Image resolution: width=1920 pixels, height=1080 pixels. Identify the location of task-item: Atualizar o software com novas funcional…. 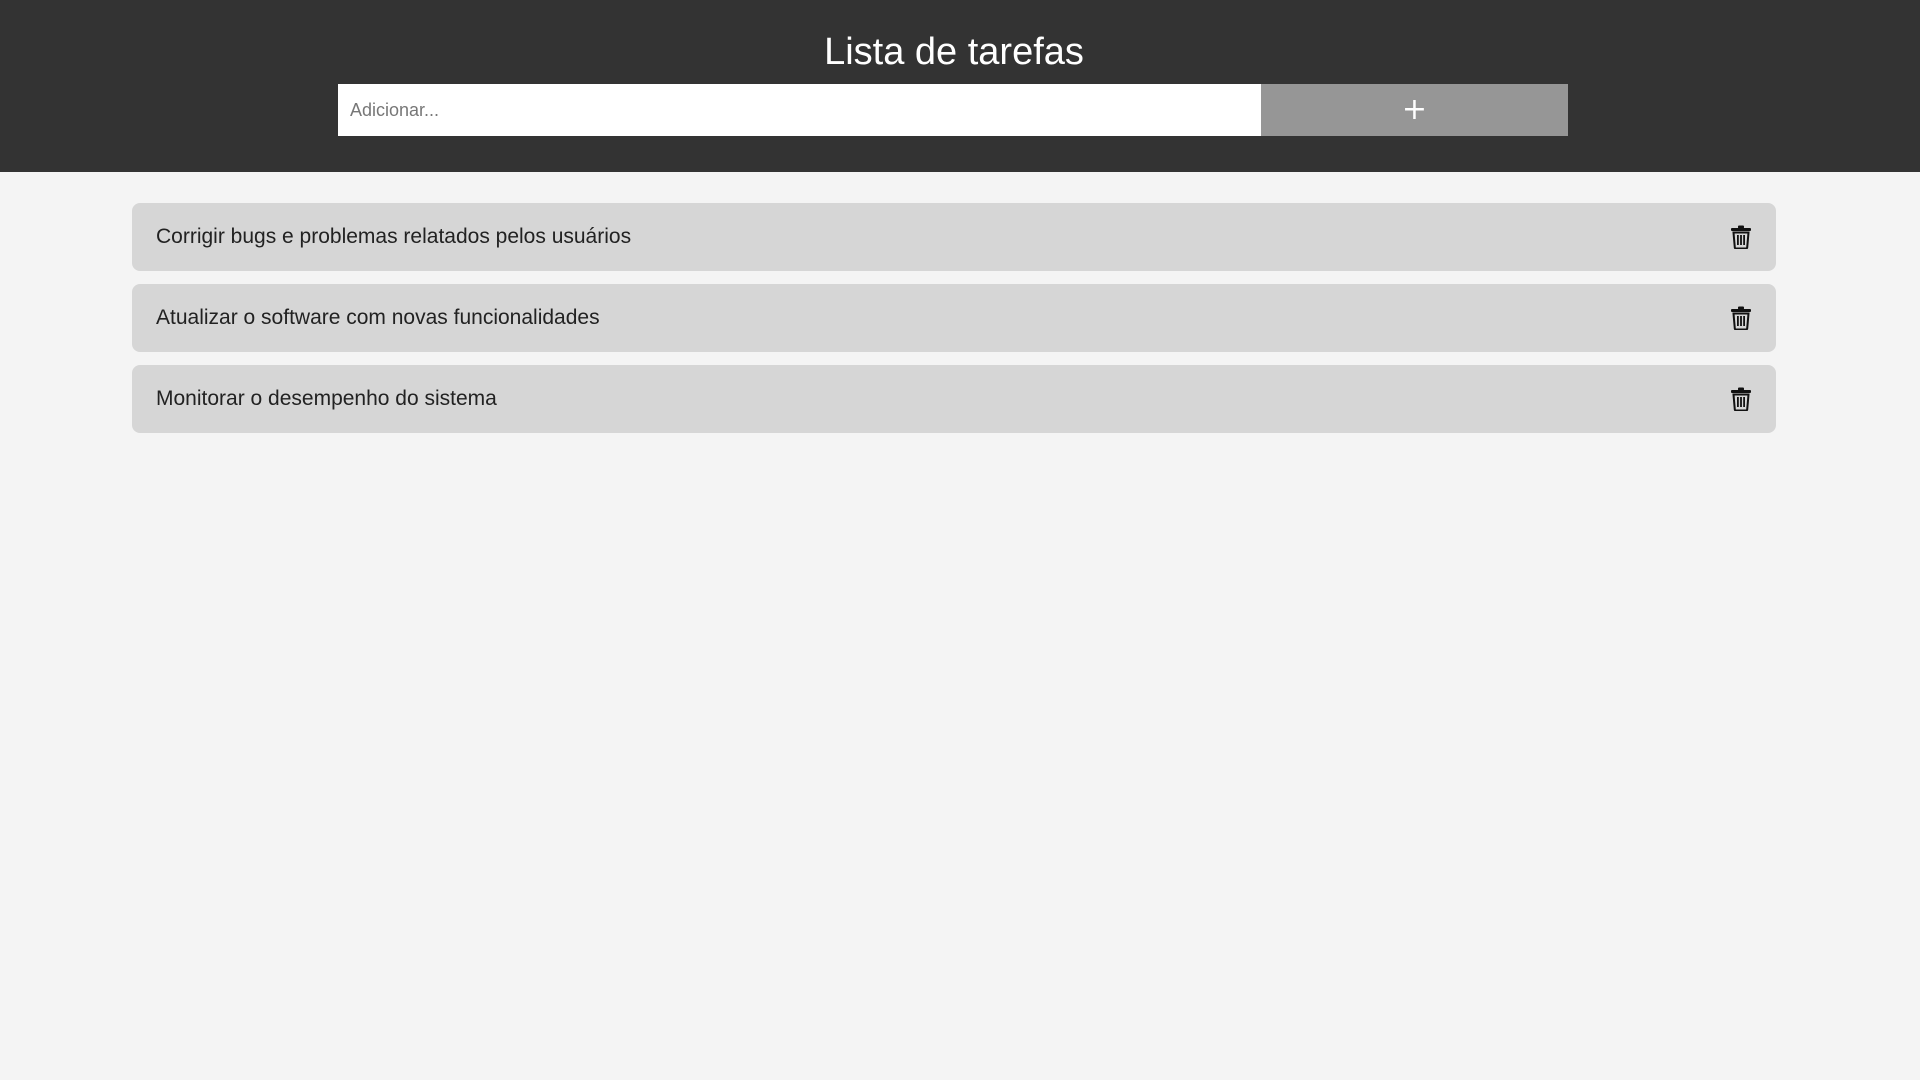
(954, 318).